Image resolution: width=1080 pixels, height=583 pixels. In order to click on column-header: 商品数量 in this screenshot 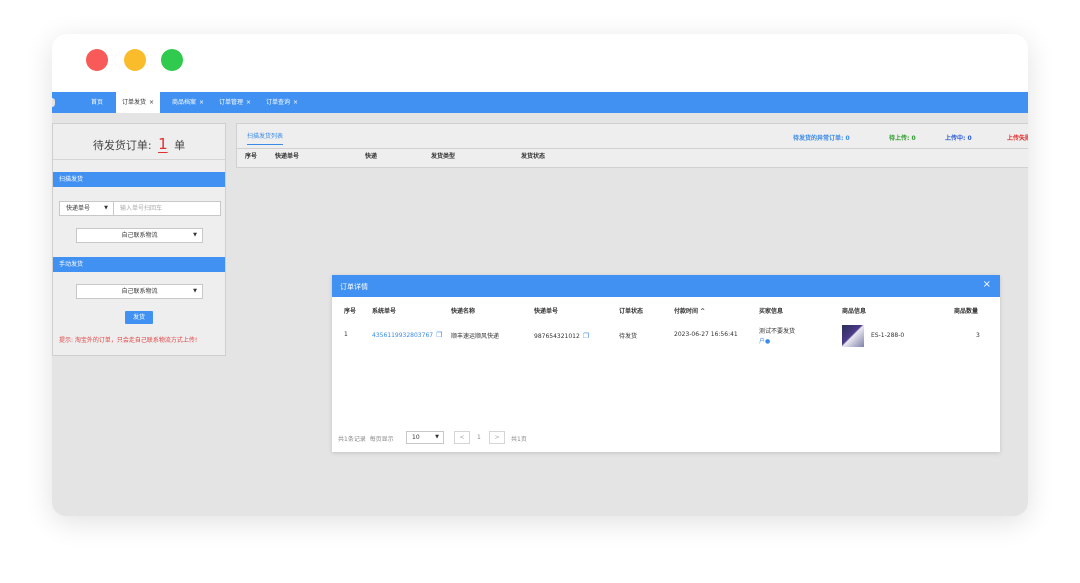, I will do `click(966, 311)`.